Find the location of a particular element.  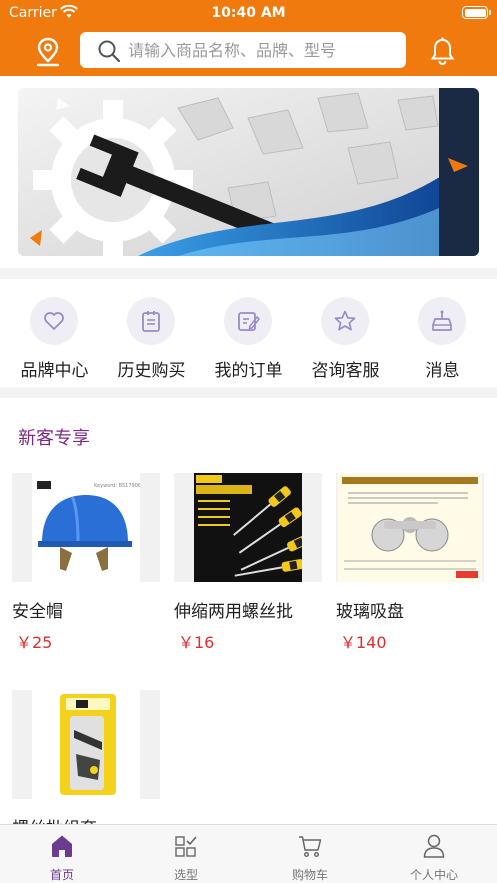

screwdriver-kit-image is located at coordinates (88, 744).